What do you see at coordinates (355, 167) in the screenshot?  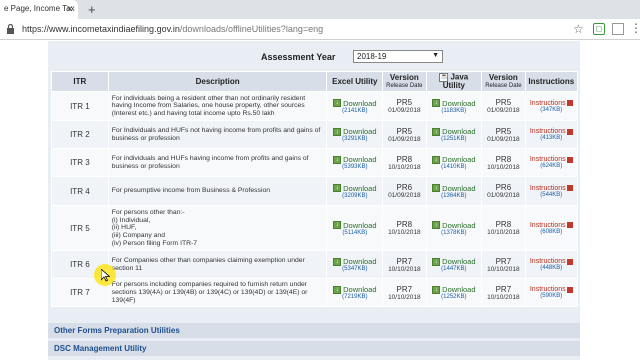 I see `excel-file-size: (5393KB)` at bounding box center [355, 167].